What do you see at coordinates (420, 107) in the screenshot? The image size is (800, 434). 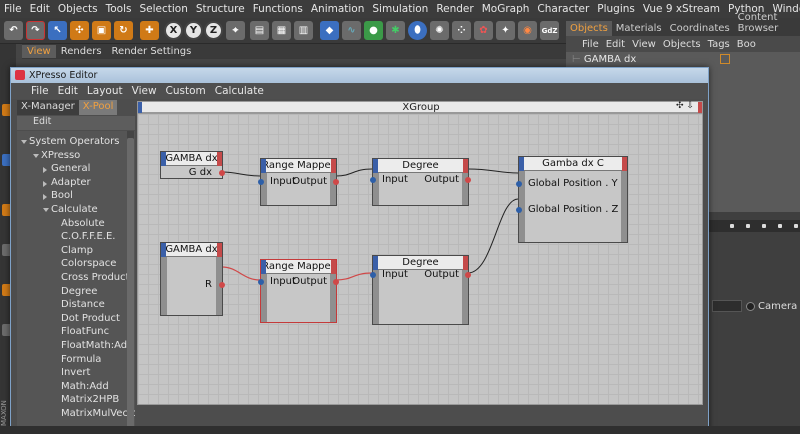 I see `xgroup-header: XGroup ✣ ⇩` at bounding box center [420, 107].